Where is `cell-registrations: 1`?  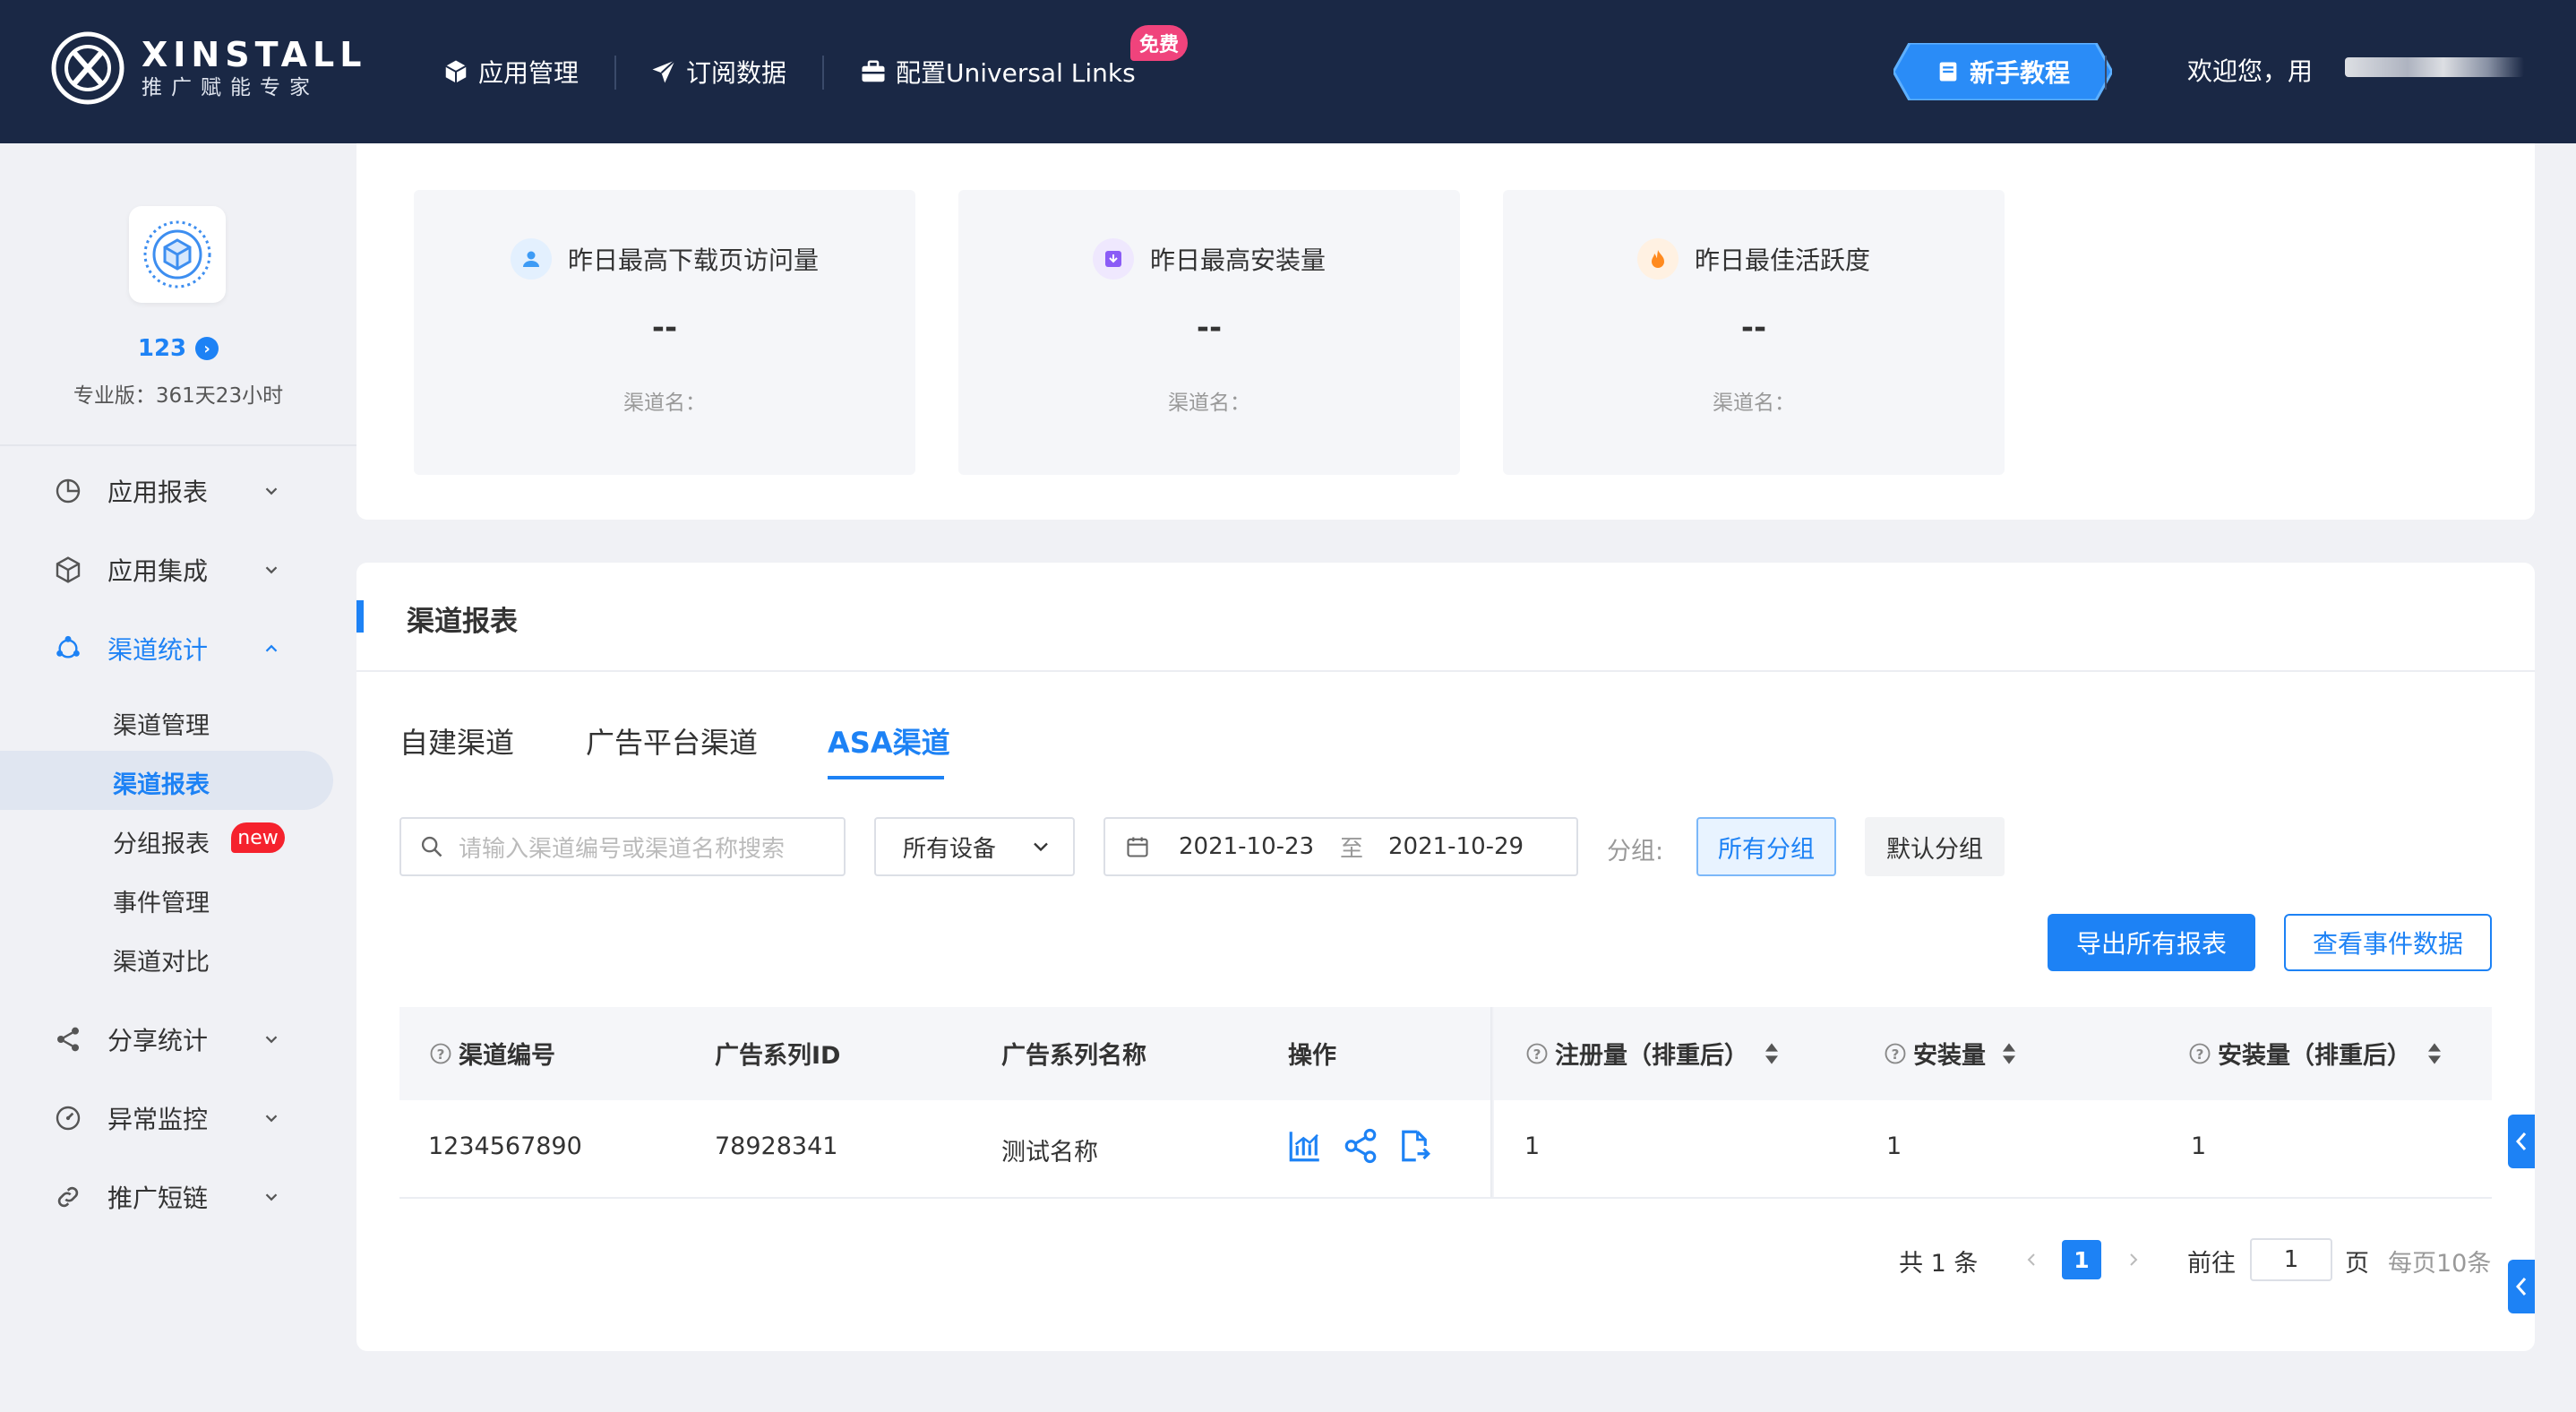 cell-registrations: 1 is located at coordinates (1532, 1146).